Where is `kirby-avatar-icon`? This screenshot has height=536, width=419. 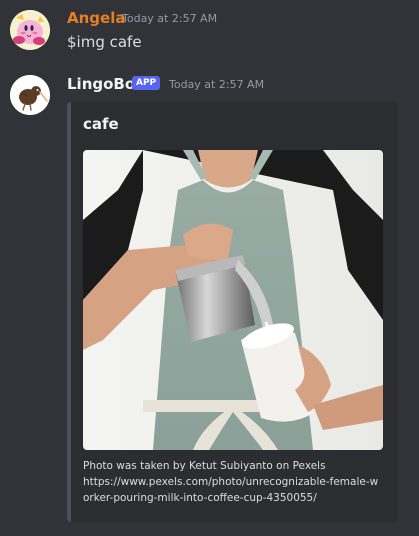
kirby-avatar-icon is located at coordinates (30, 30).